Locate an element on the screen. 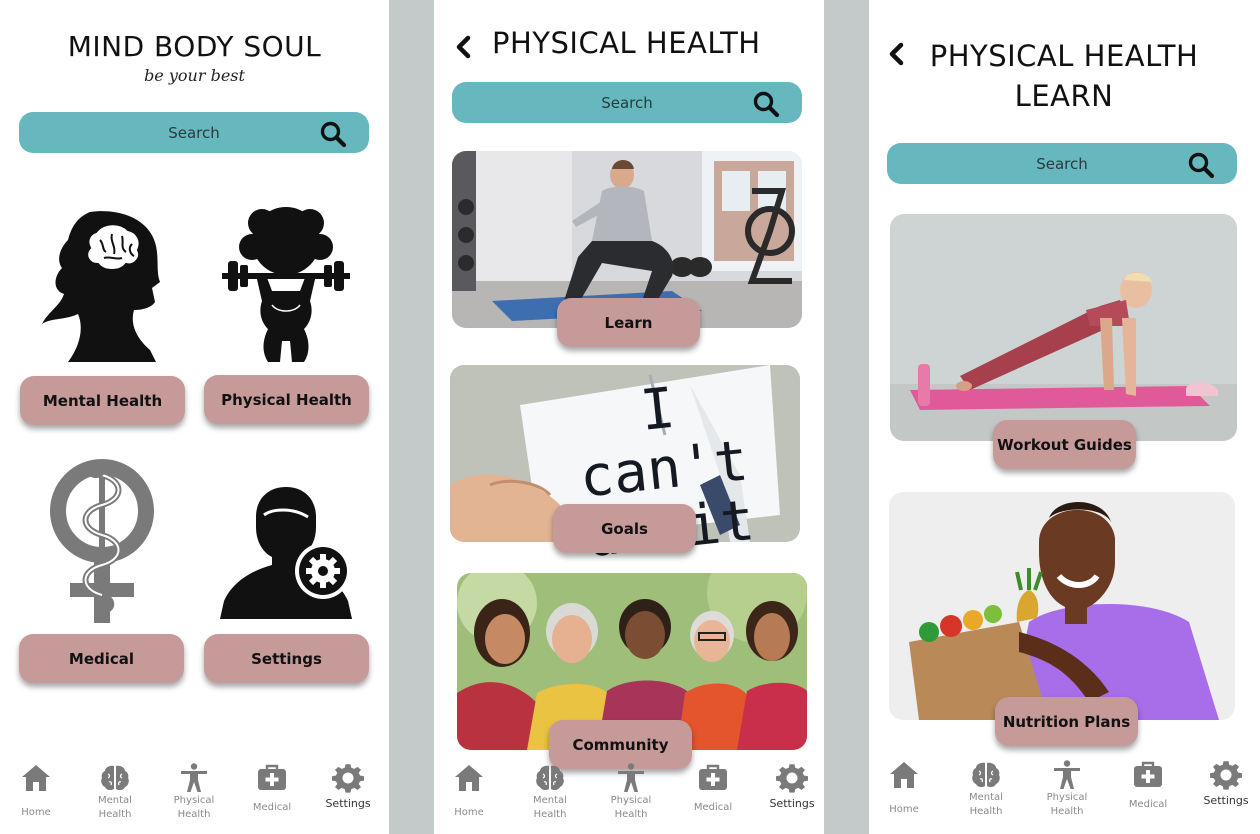 This screenshot has width=1260, height=834. workout-guides-photo is located at coordinates (1063, 327).